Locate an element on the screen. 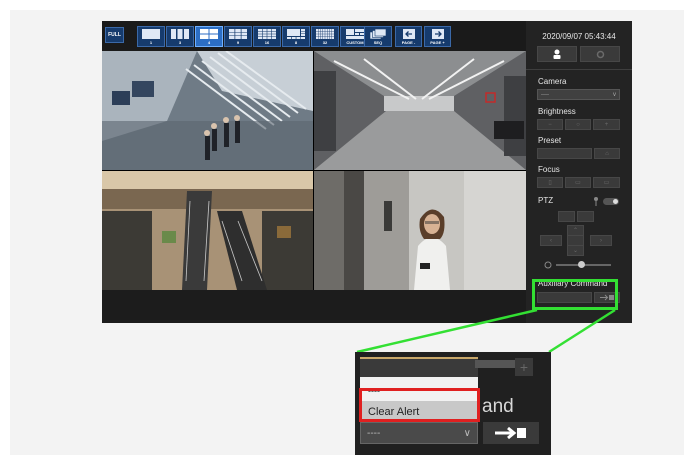 This screenshot has height=463, width=695. zoom-auxiliary-select: ---- ∨ is located at coordinates (419, 433).